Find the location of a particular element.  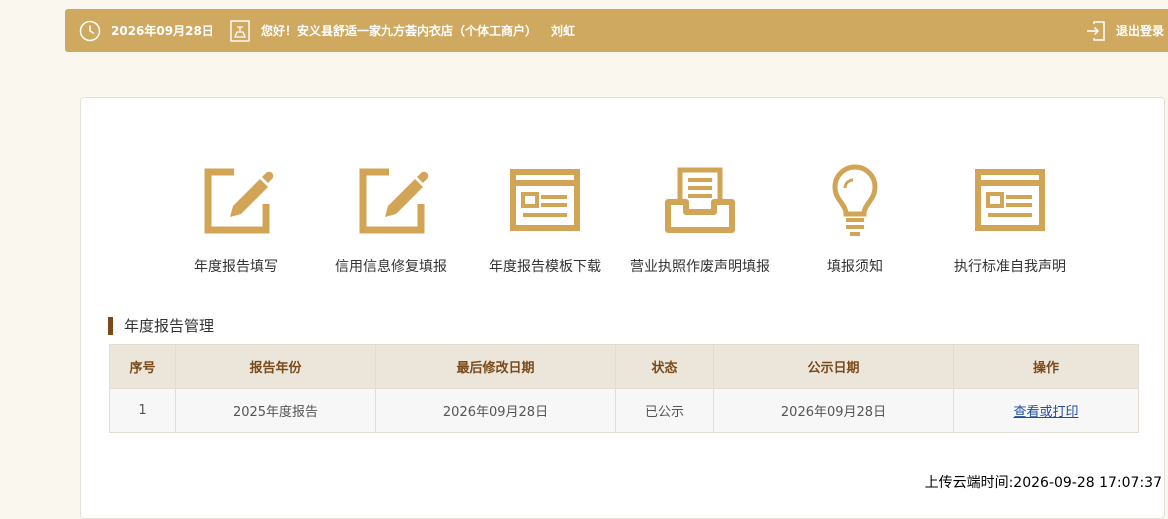

logout-button: 退出登录 is located at coordinates (1125, 30).